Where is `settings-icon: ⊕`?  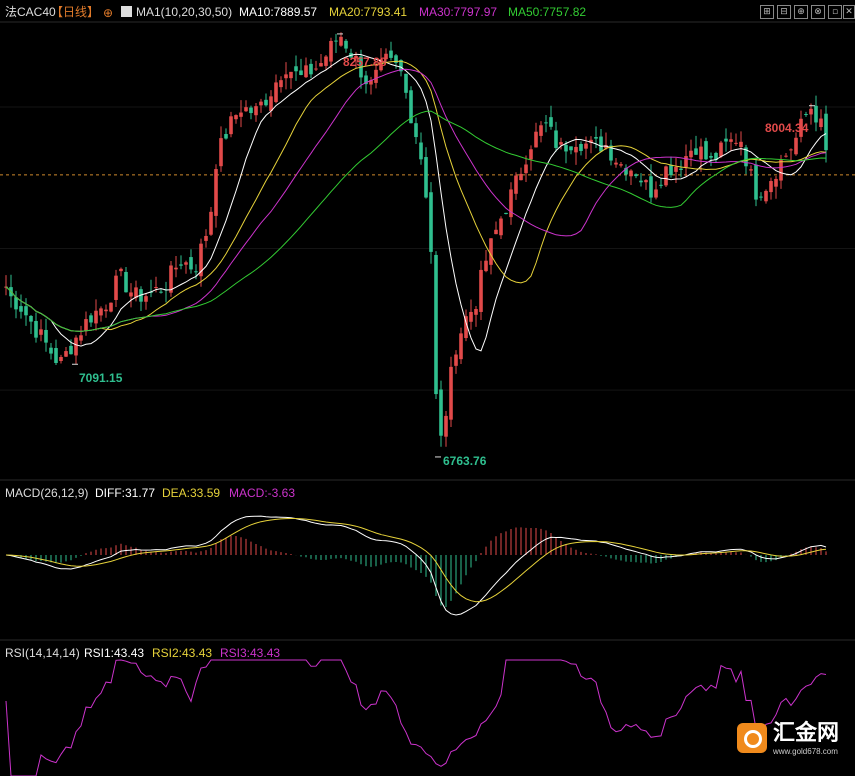
settings-icon: ⊕ is located at coordinates (108, 13).